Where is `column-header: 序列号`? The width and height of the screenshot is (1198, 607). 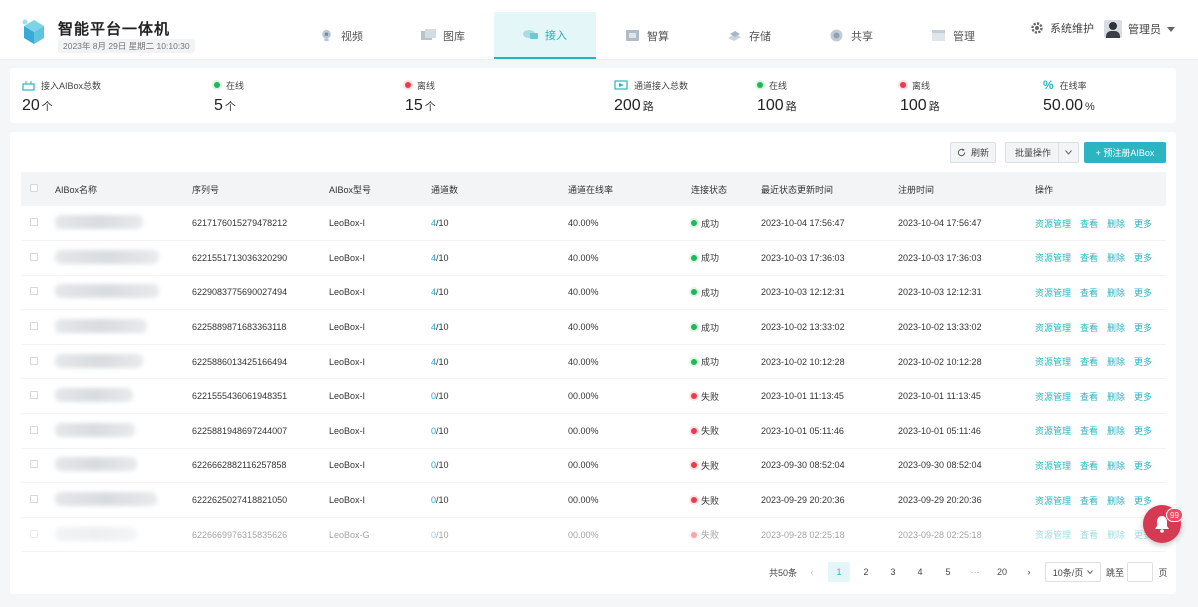 column-header: 序列号 is located at coordinates (260, 189).